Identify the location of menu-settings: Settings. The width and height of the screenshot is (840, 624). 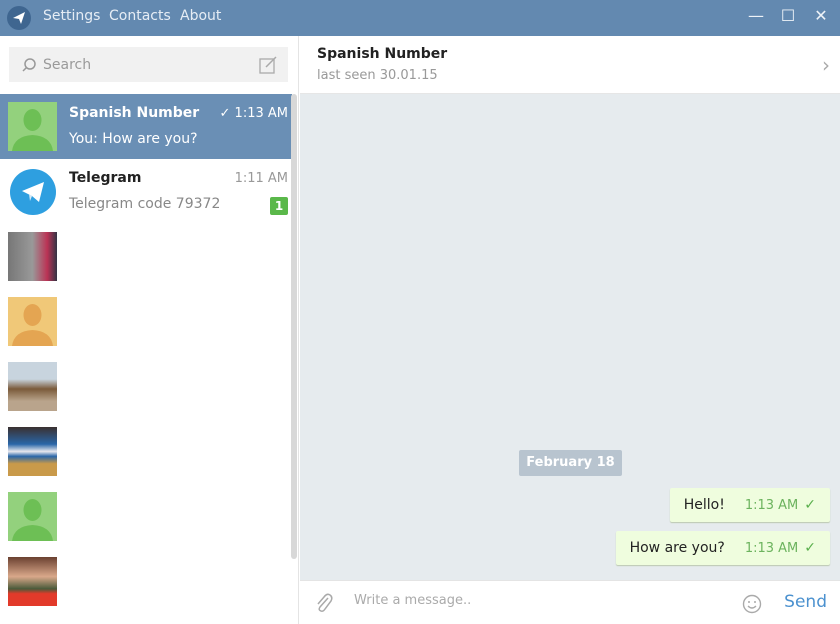
(71, 16).